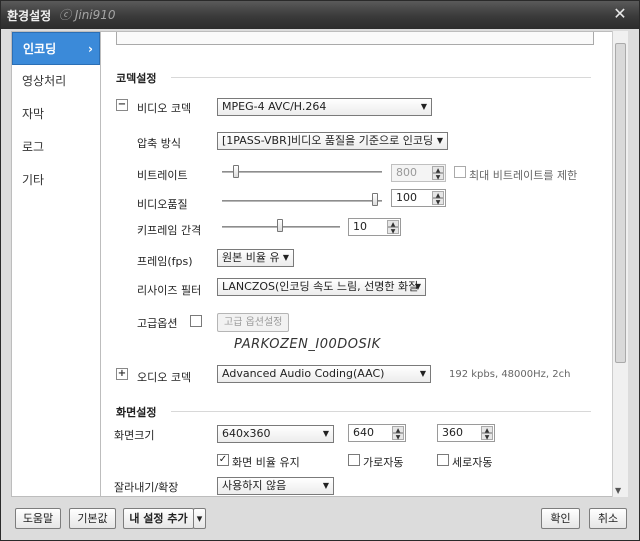  Describe the element at coordinates (418, 198) in the screenshot. I see `quality-spinbox: 100 ▲ ▼` at that location.